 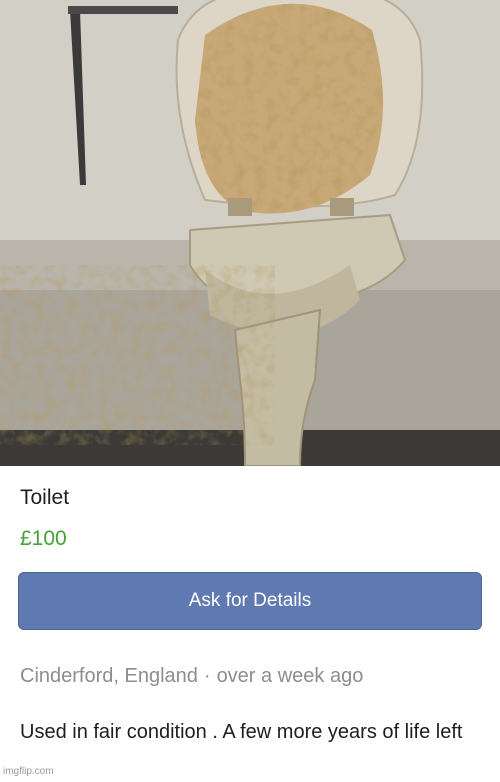 I want to click on location-text: Cinderford, England, so click(x=109, y=676).